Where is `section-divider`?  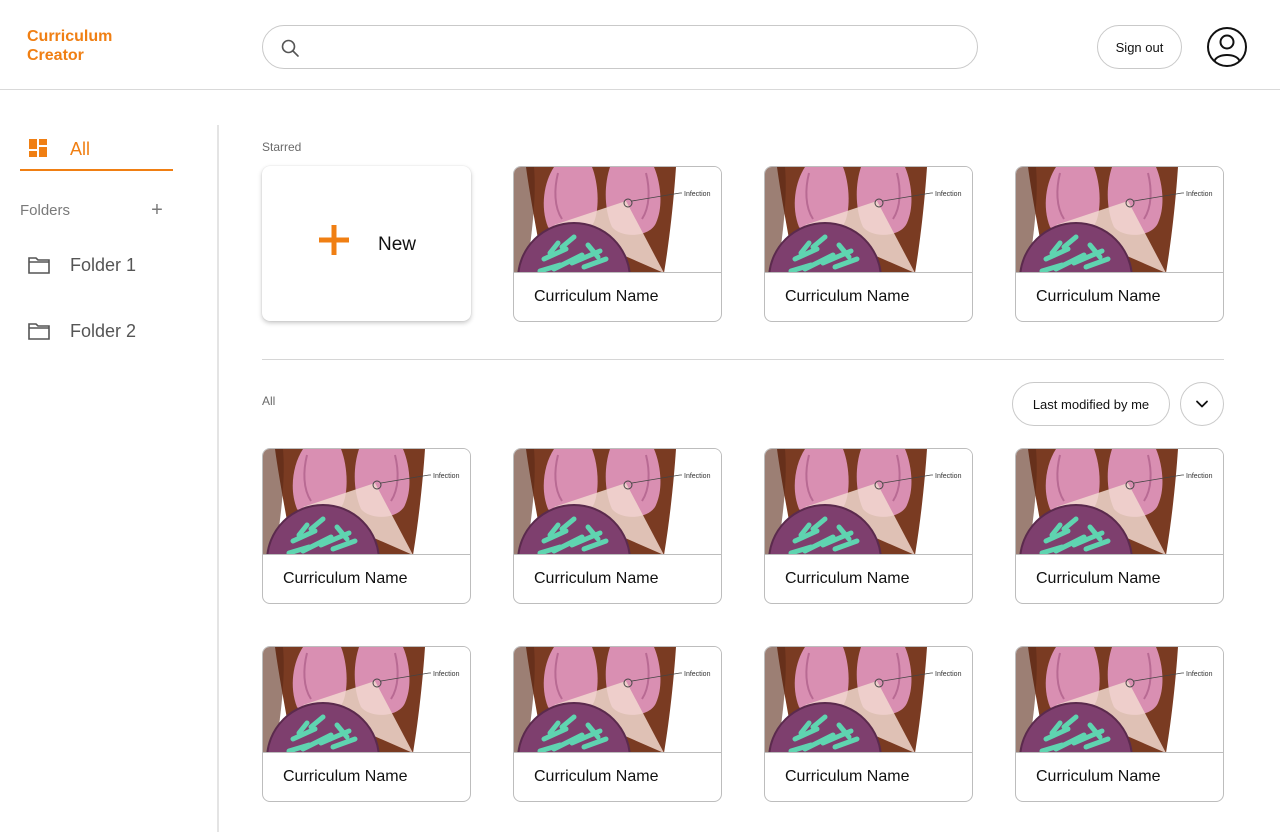
section-divider is located at coordinates (743, 359).